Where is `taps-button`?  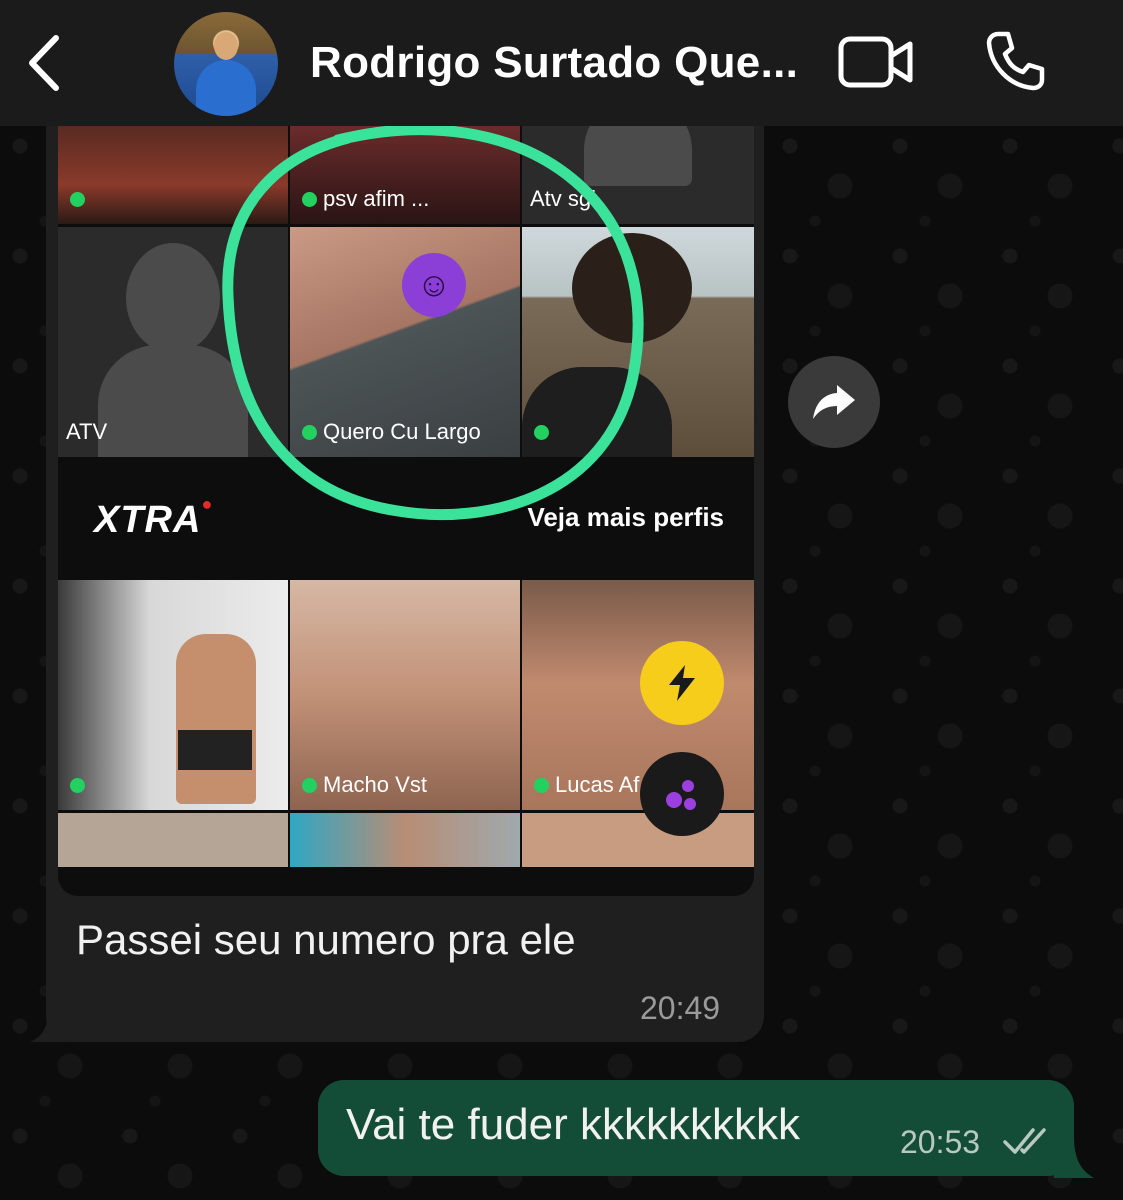
taps-button is located at coordinates (682, 794).